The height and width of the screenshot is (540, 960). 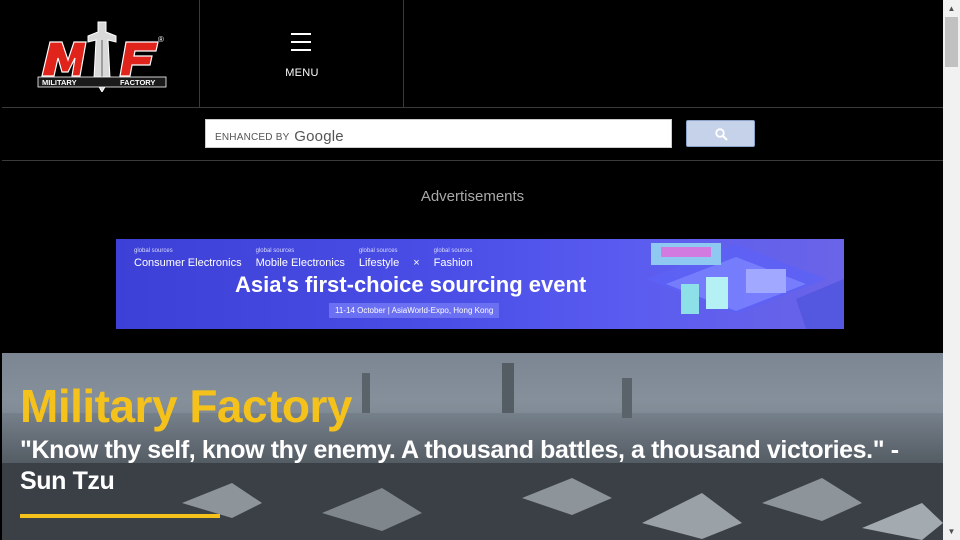 What do you see at coordinates (472, 196) in the screenshot?
I see `advertisements-label: Advertisements` at bounding box center [472, 196].